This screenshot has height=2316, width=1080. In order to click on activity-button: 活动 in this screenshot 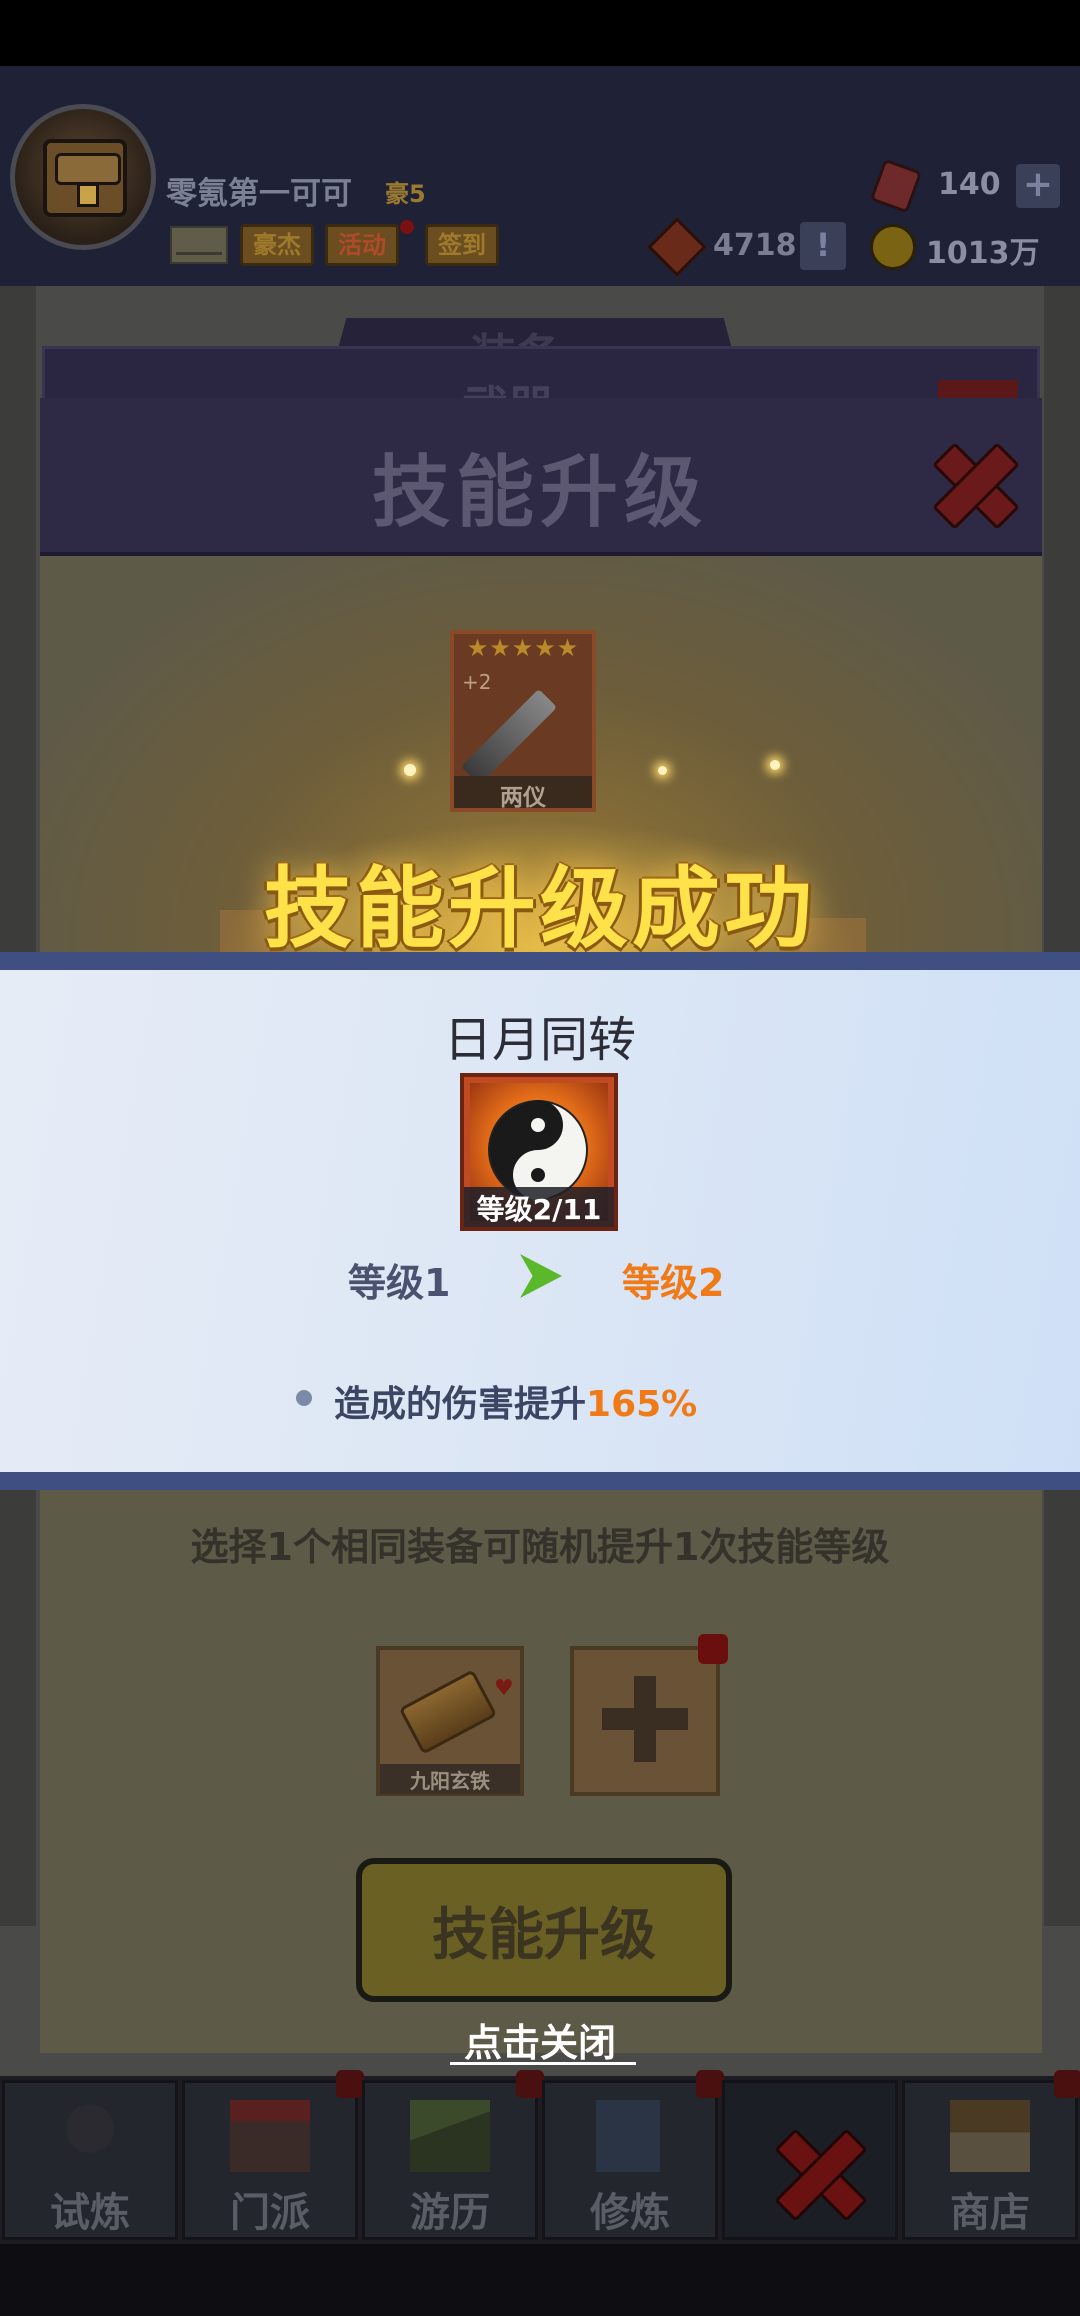, I will do `click(362, 245)`.